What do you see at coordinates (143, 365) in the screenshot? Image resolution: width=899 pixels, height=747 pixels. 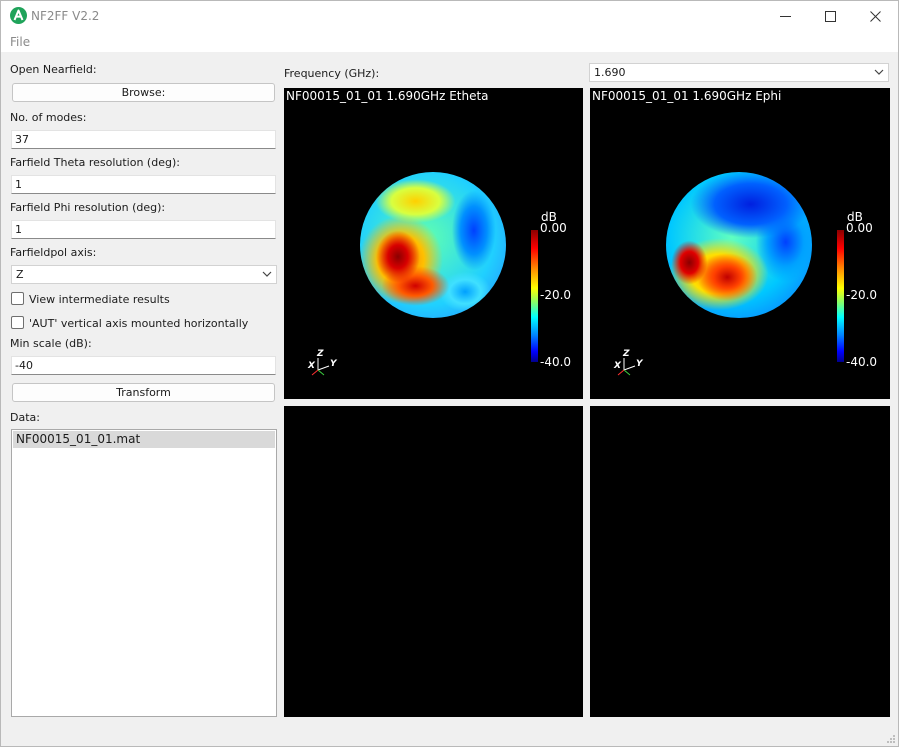 I see `min-scale-input: -40` at bounding box center [143, 365].